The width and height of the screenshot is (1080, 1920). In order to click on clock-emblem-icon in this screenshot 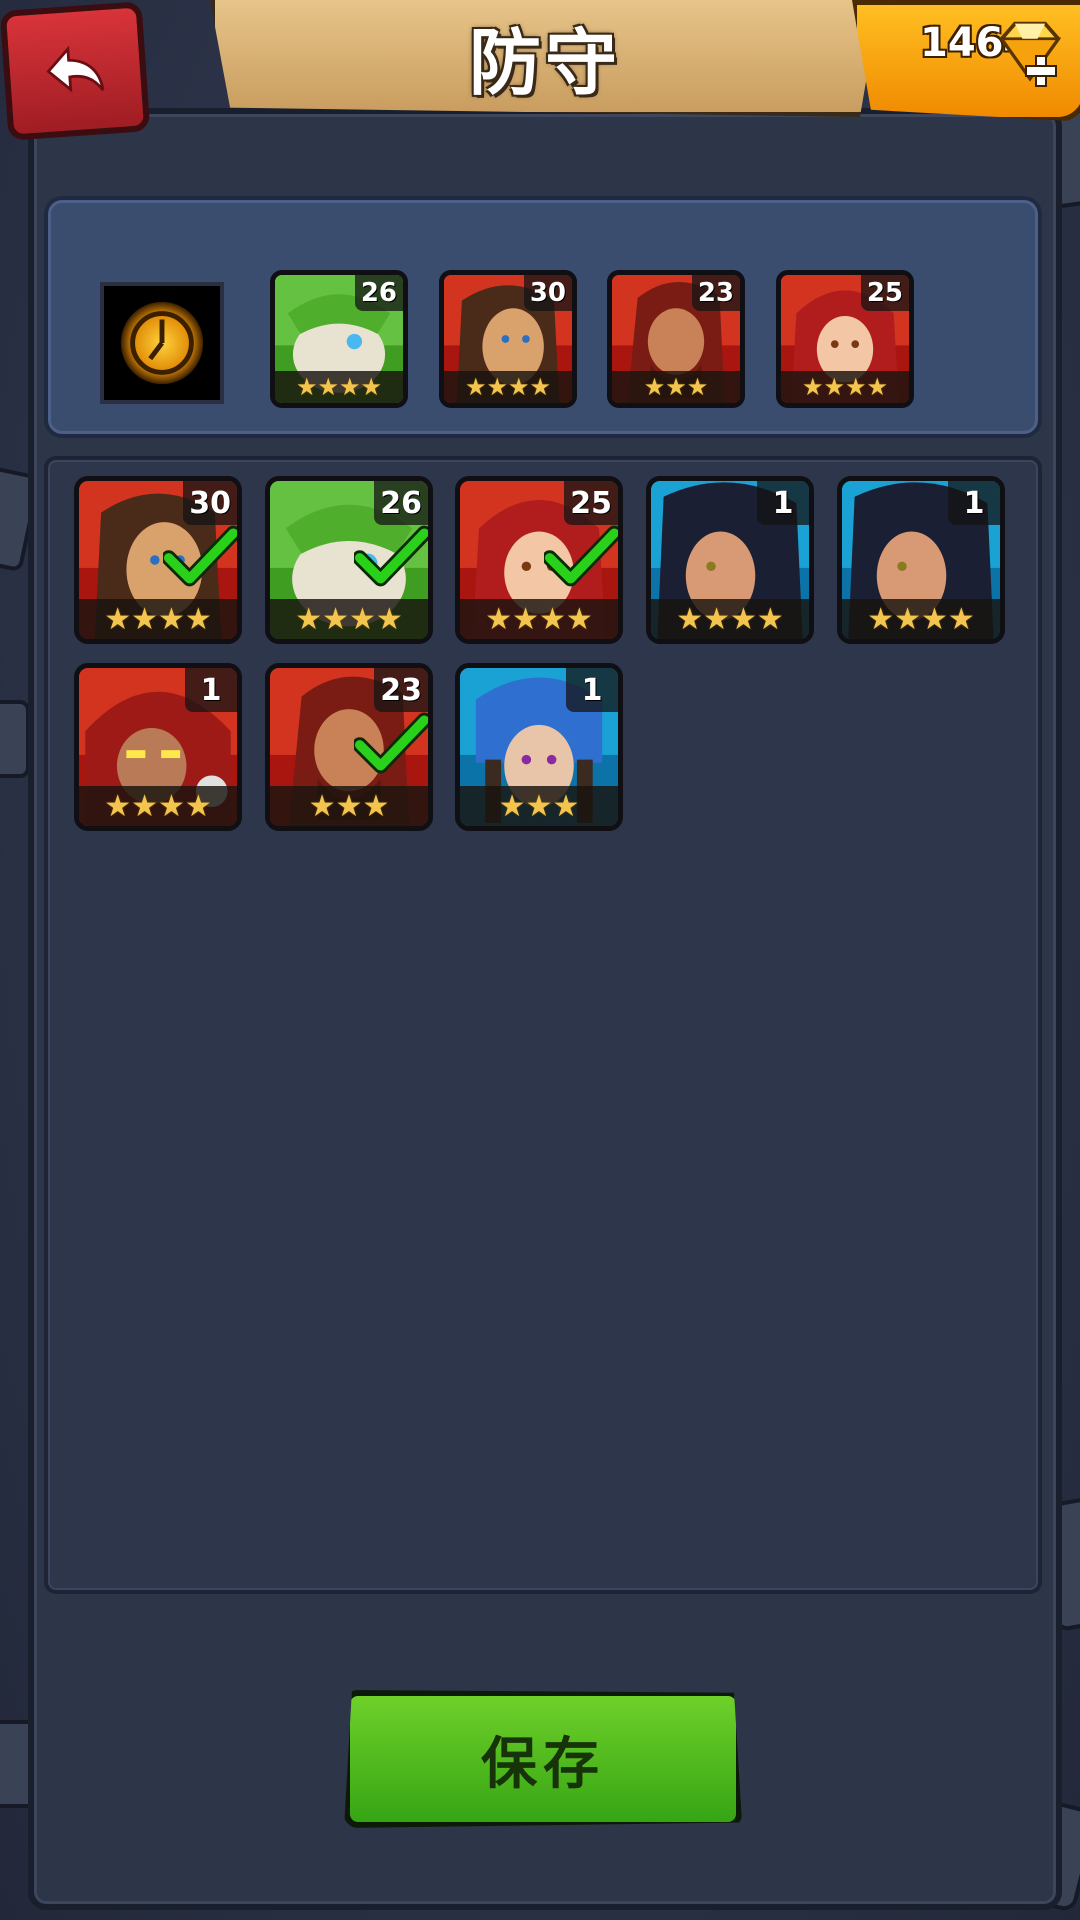, I will do `click(162, 343)`.